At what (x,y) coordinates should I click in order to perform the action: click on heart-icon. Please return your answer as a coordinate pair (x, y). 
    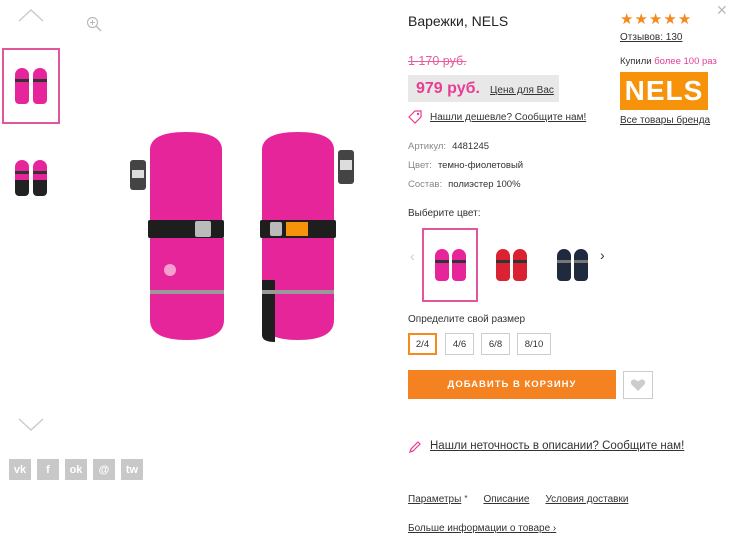
    Looking at the image, I should click on (638, 385).